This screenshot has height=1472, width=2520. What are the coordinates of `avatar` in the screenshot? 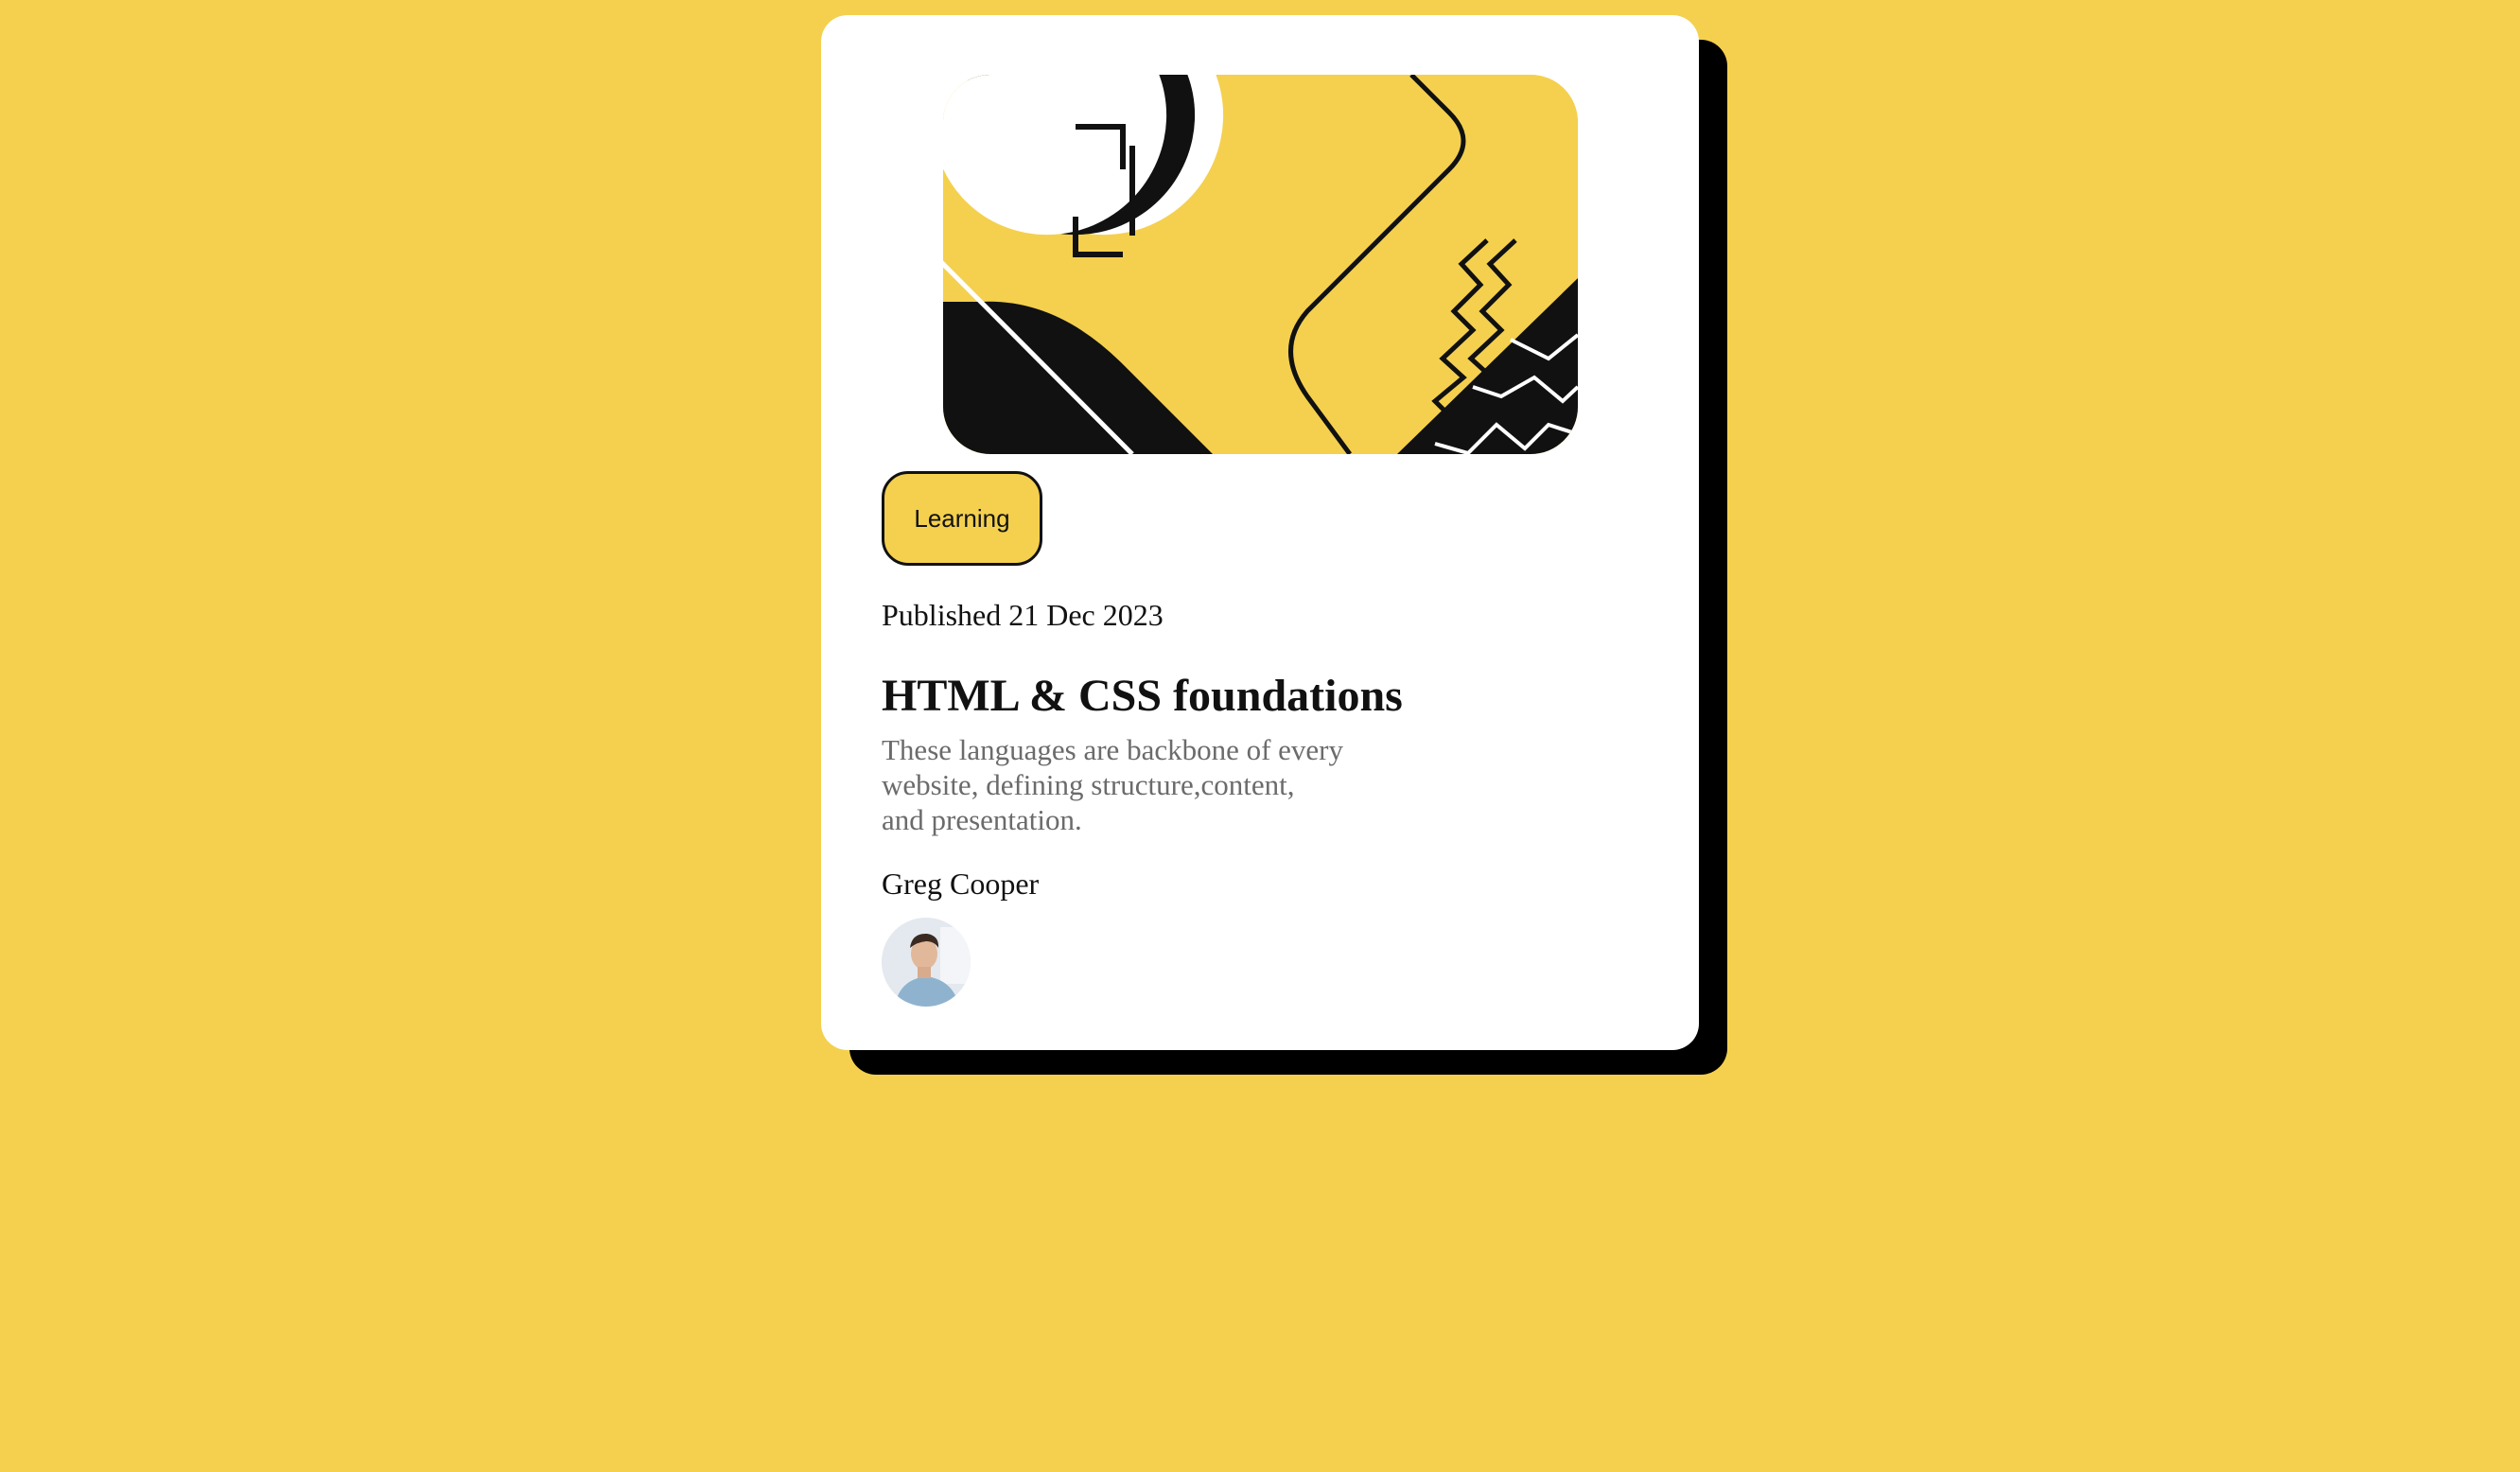 It's located at (926, 963).